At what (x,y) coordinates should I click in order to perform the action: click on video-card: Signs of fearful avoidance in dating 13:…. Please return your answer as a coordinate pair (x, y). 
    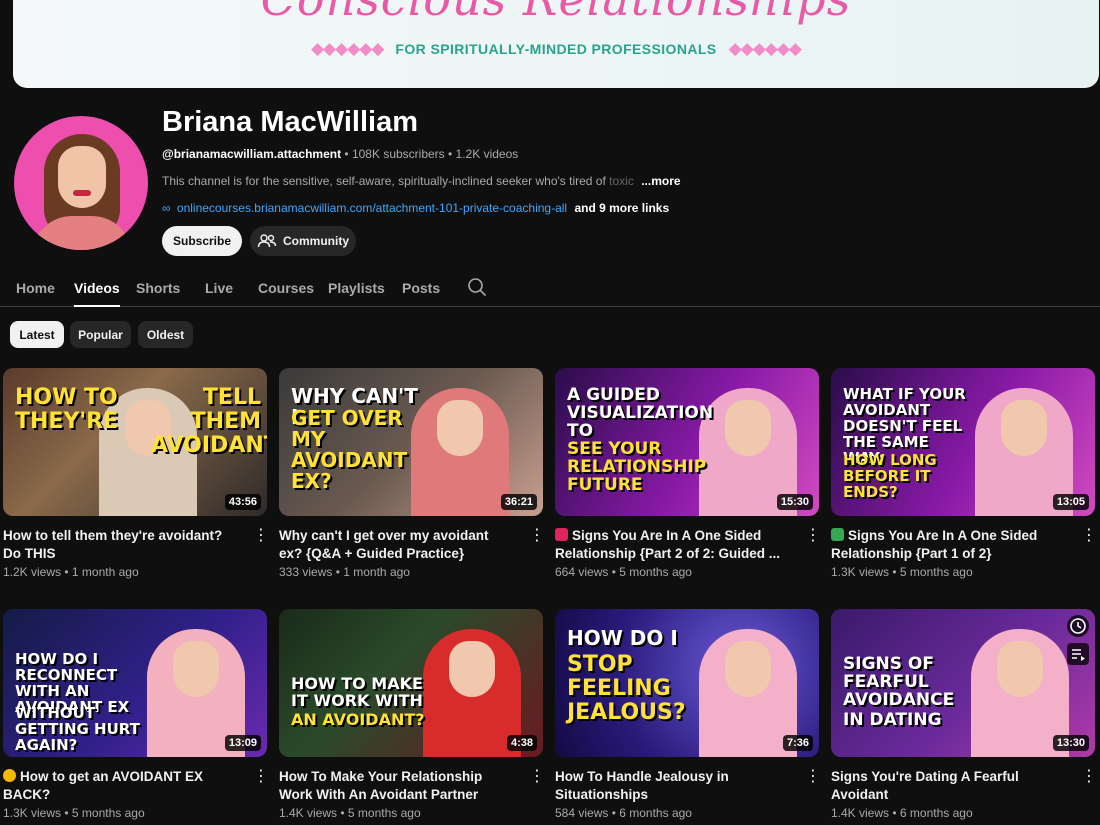
    Looking at the image, I should click on (964, 714).